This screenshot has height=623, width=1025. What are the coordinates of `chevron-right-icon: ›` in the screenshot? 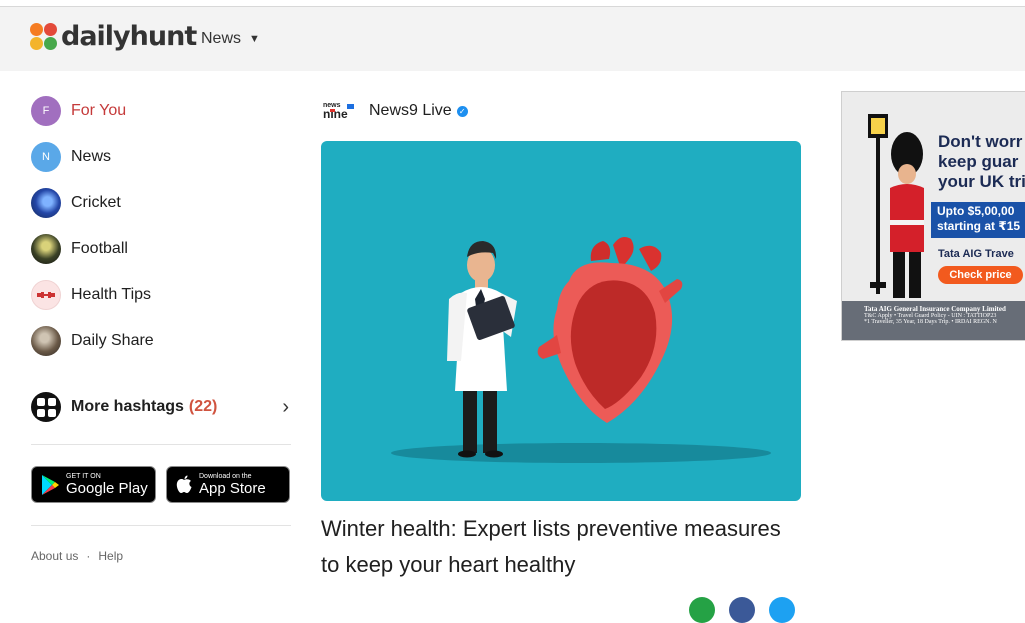 It's located at (285, 406).